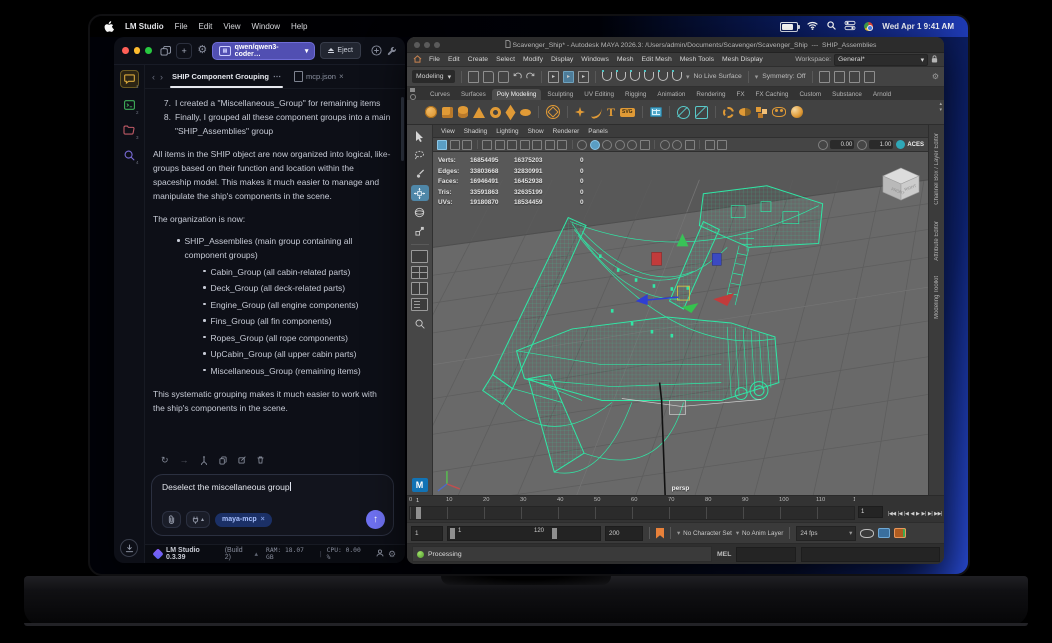 Image resolution: width=1052 pixels, height=643 pixels. What do you see at coordinates (625, 59) in the screenshot?
I see `maya-menu-item: Mesh` at bounding box center [625, 59].